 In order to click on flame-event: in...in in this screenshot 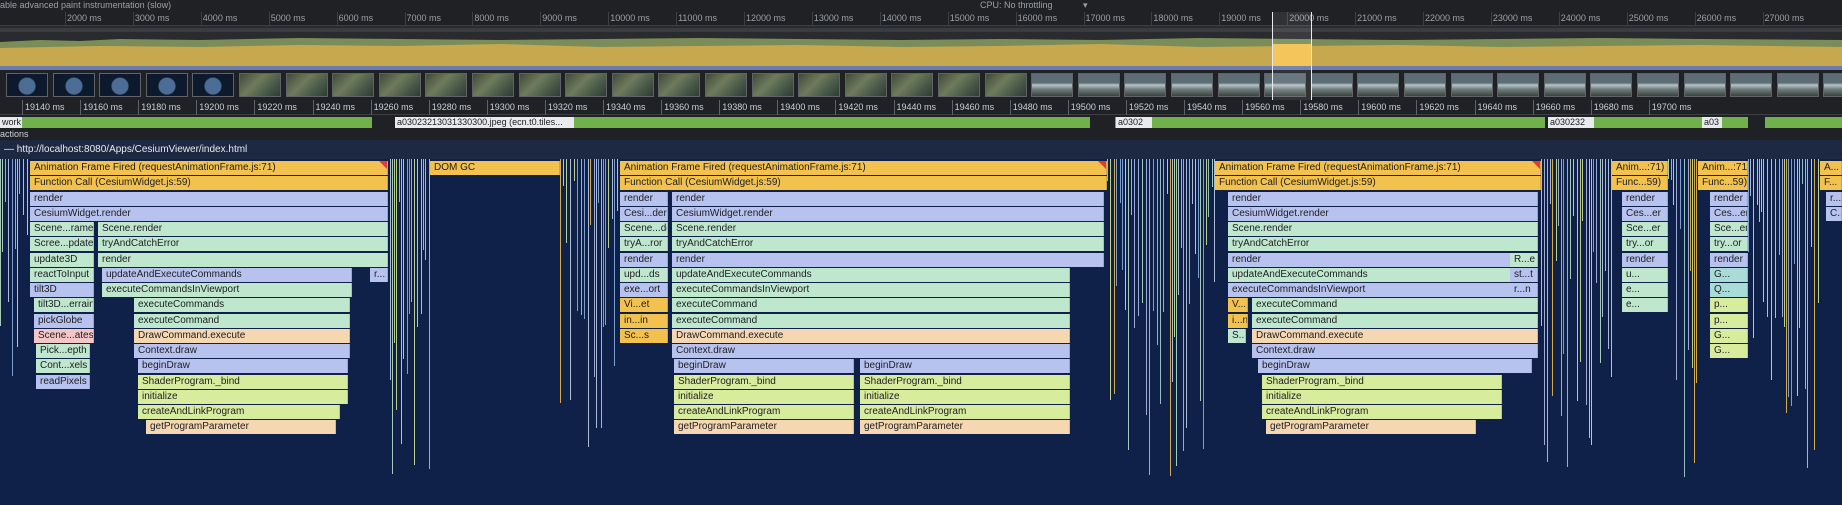, I will do `click(644, 320)`.